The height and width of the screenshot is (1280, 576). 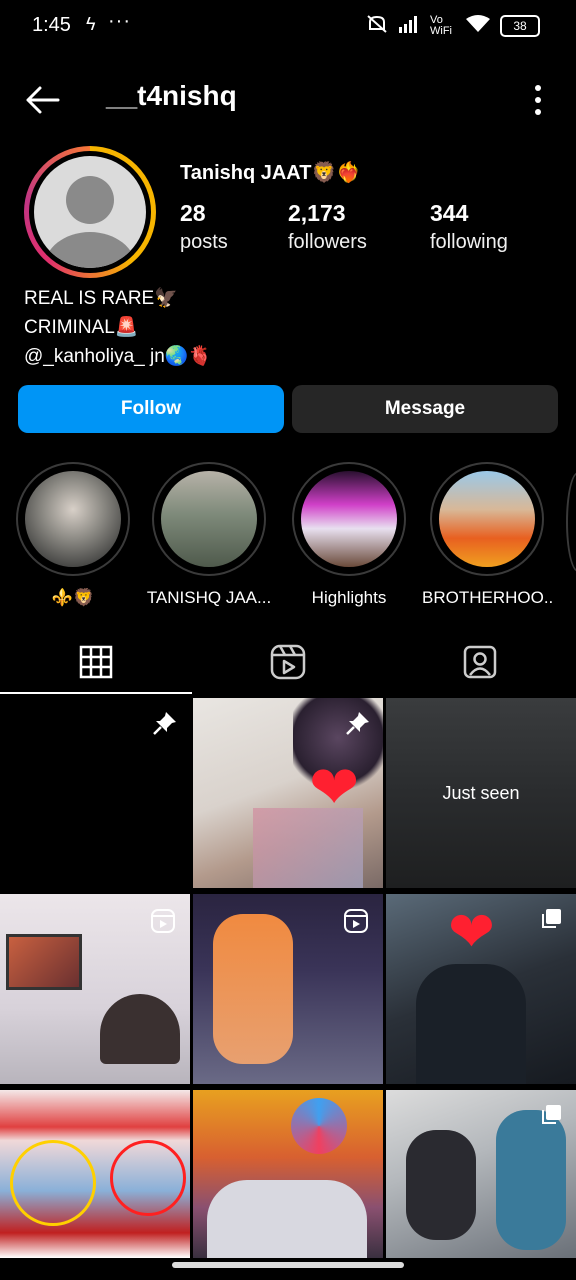 What do you see at coordinates (288, 26) in the screenshot?
I see `status-bar: 1:45 ϟ ··· Vo WiFi 38` at bounding box center [288, 26].